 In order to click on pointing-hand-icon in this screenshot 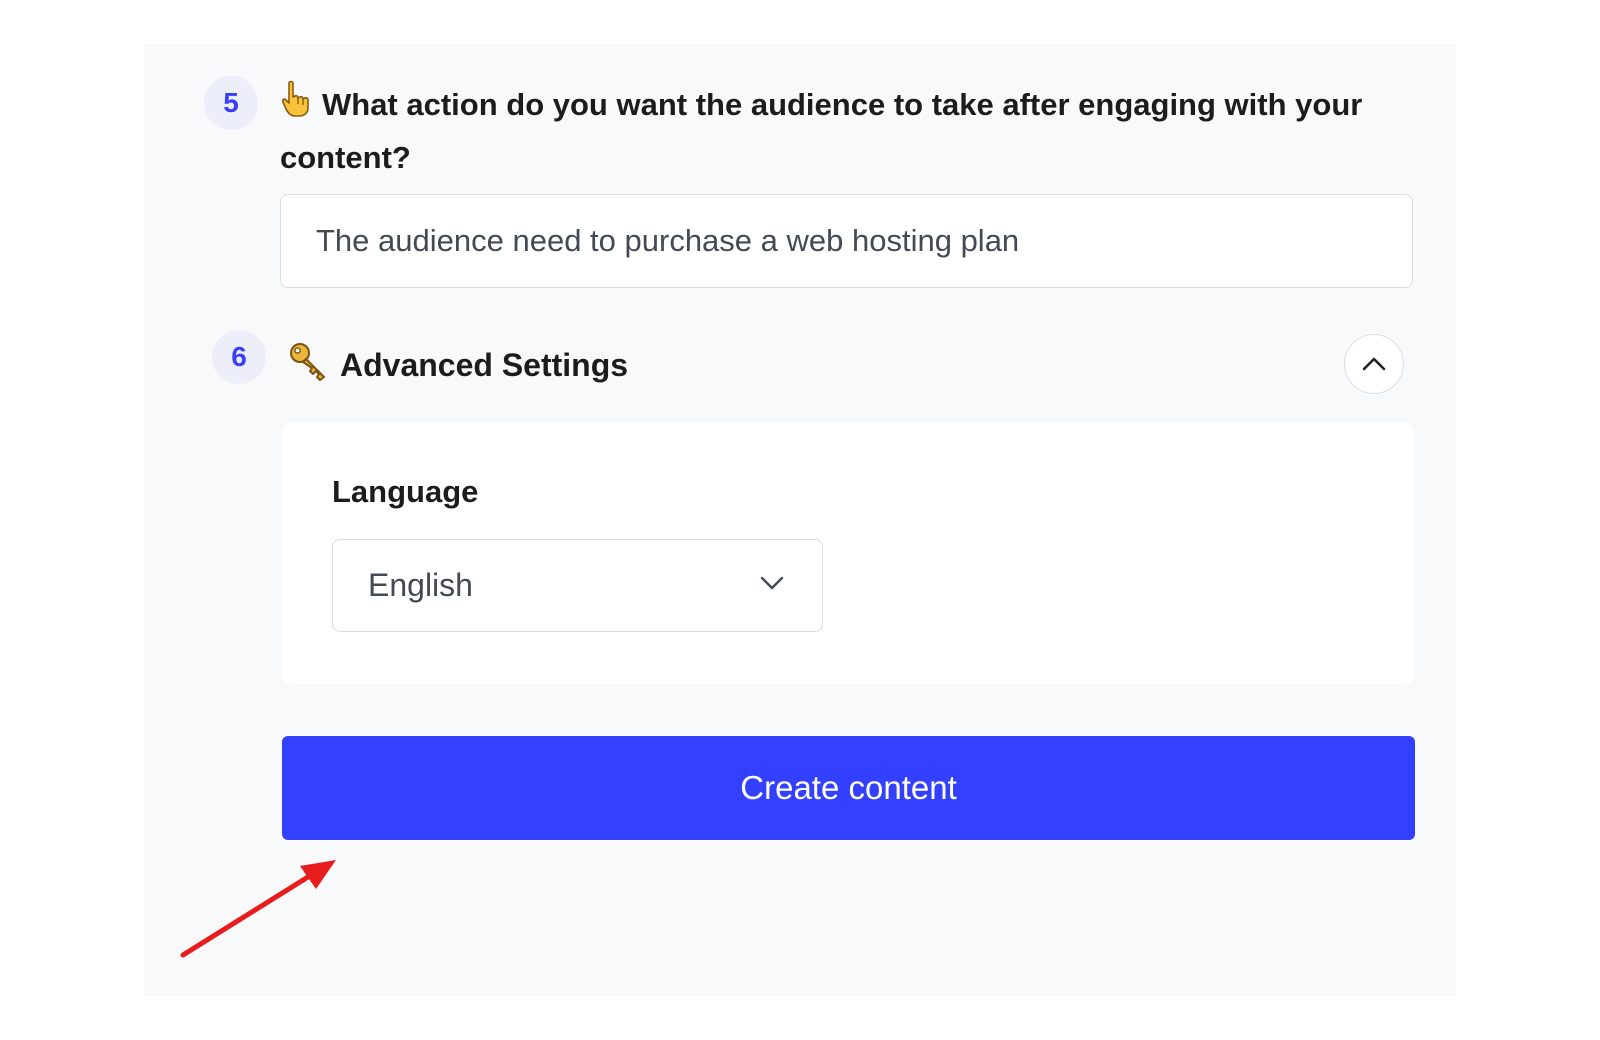, I will do `click(297, 106)`.